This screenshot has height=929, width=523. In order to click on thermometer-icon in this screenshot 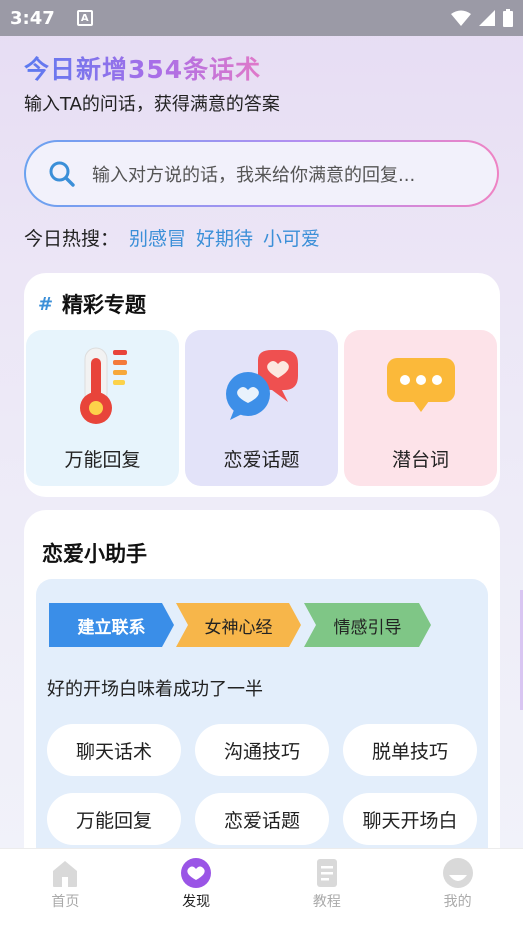, I will do `click(103, 385)`.